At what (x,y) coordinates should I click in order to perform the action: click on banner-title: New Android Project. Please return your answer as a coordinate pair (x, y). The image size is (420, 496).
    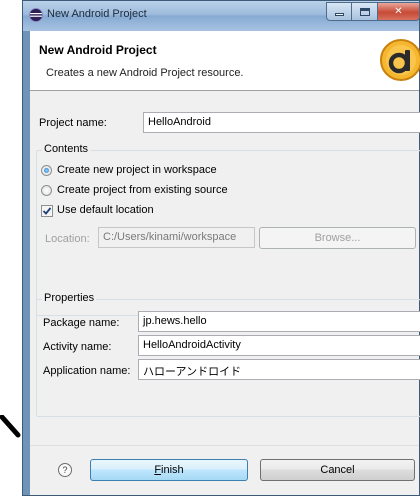
    Looking at the image, I should click on (98, 50).